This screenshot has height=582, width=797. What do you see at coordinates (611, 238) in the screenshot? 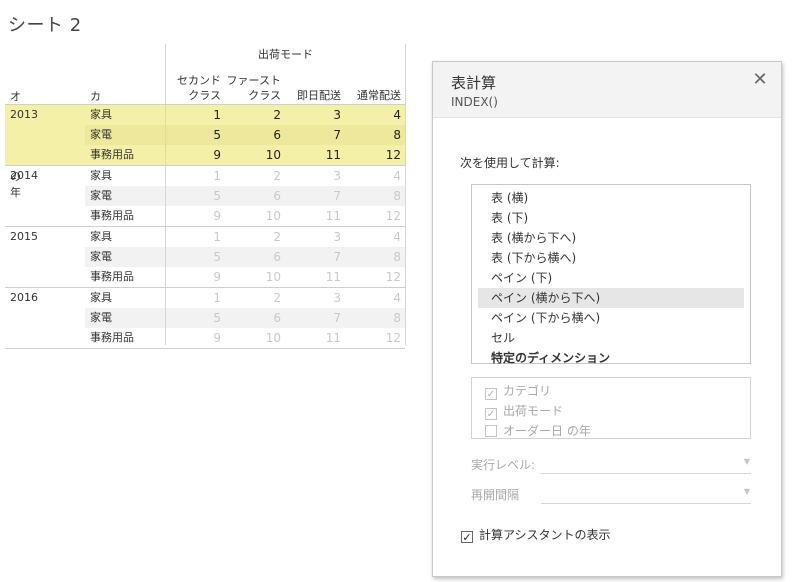
I see `compute-option: 表 (横から下へ)` at bounding box center [611, 238].